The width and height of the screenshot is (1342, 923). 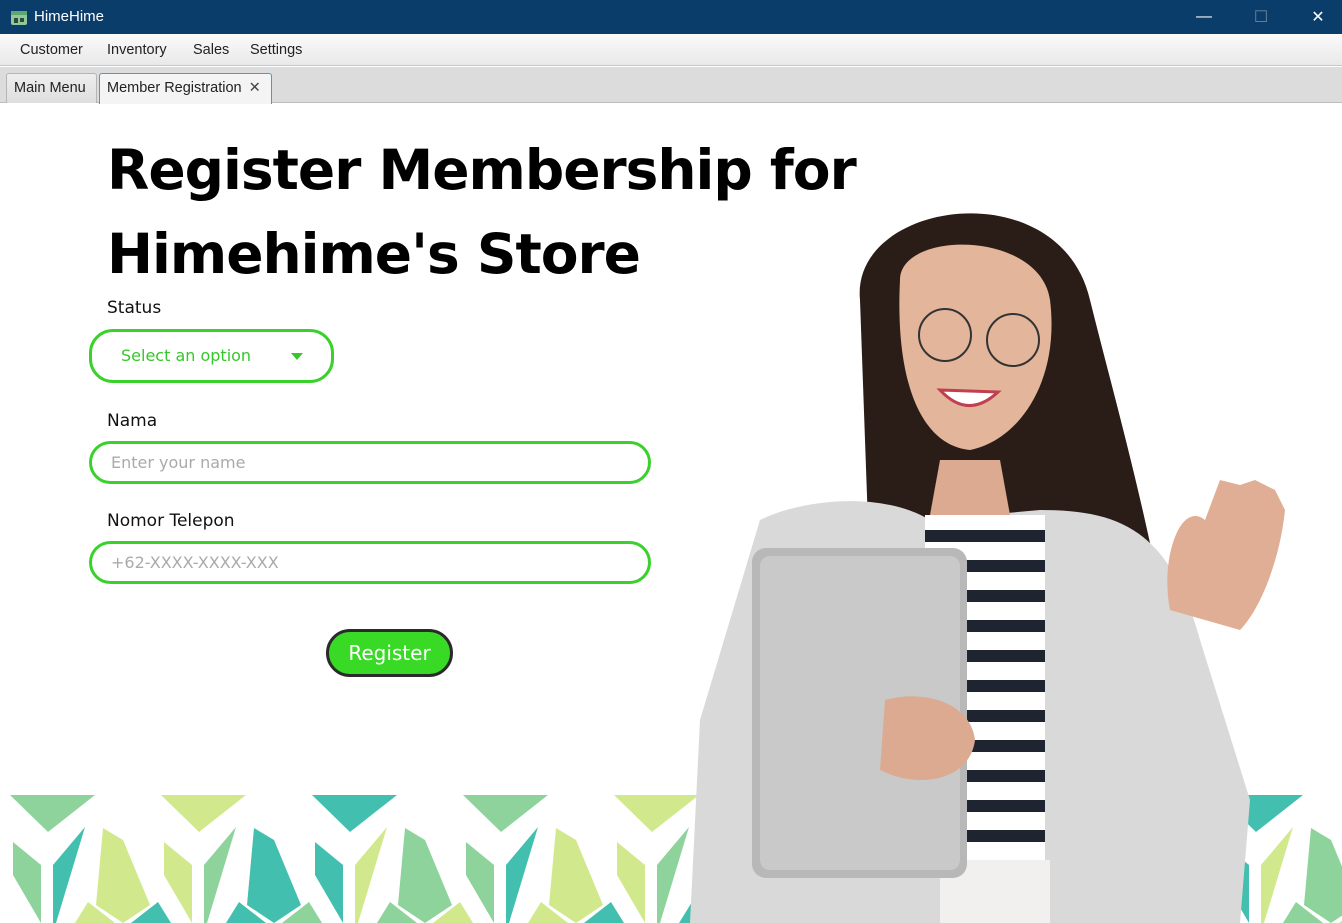 I want to click on tab-main-menu: Main Menu, so click(x=51, y=88).